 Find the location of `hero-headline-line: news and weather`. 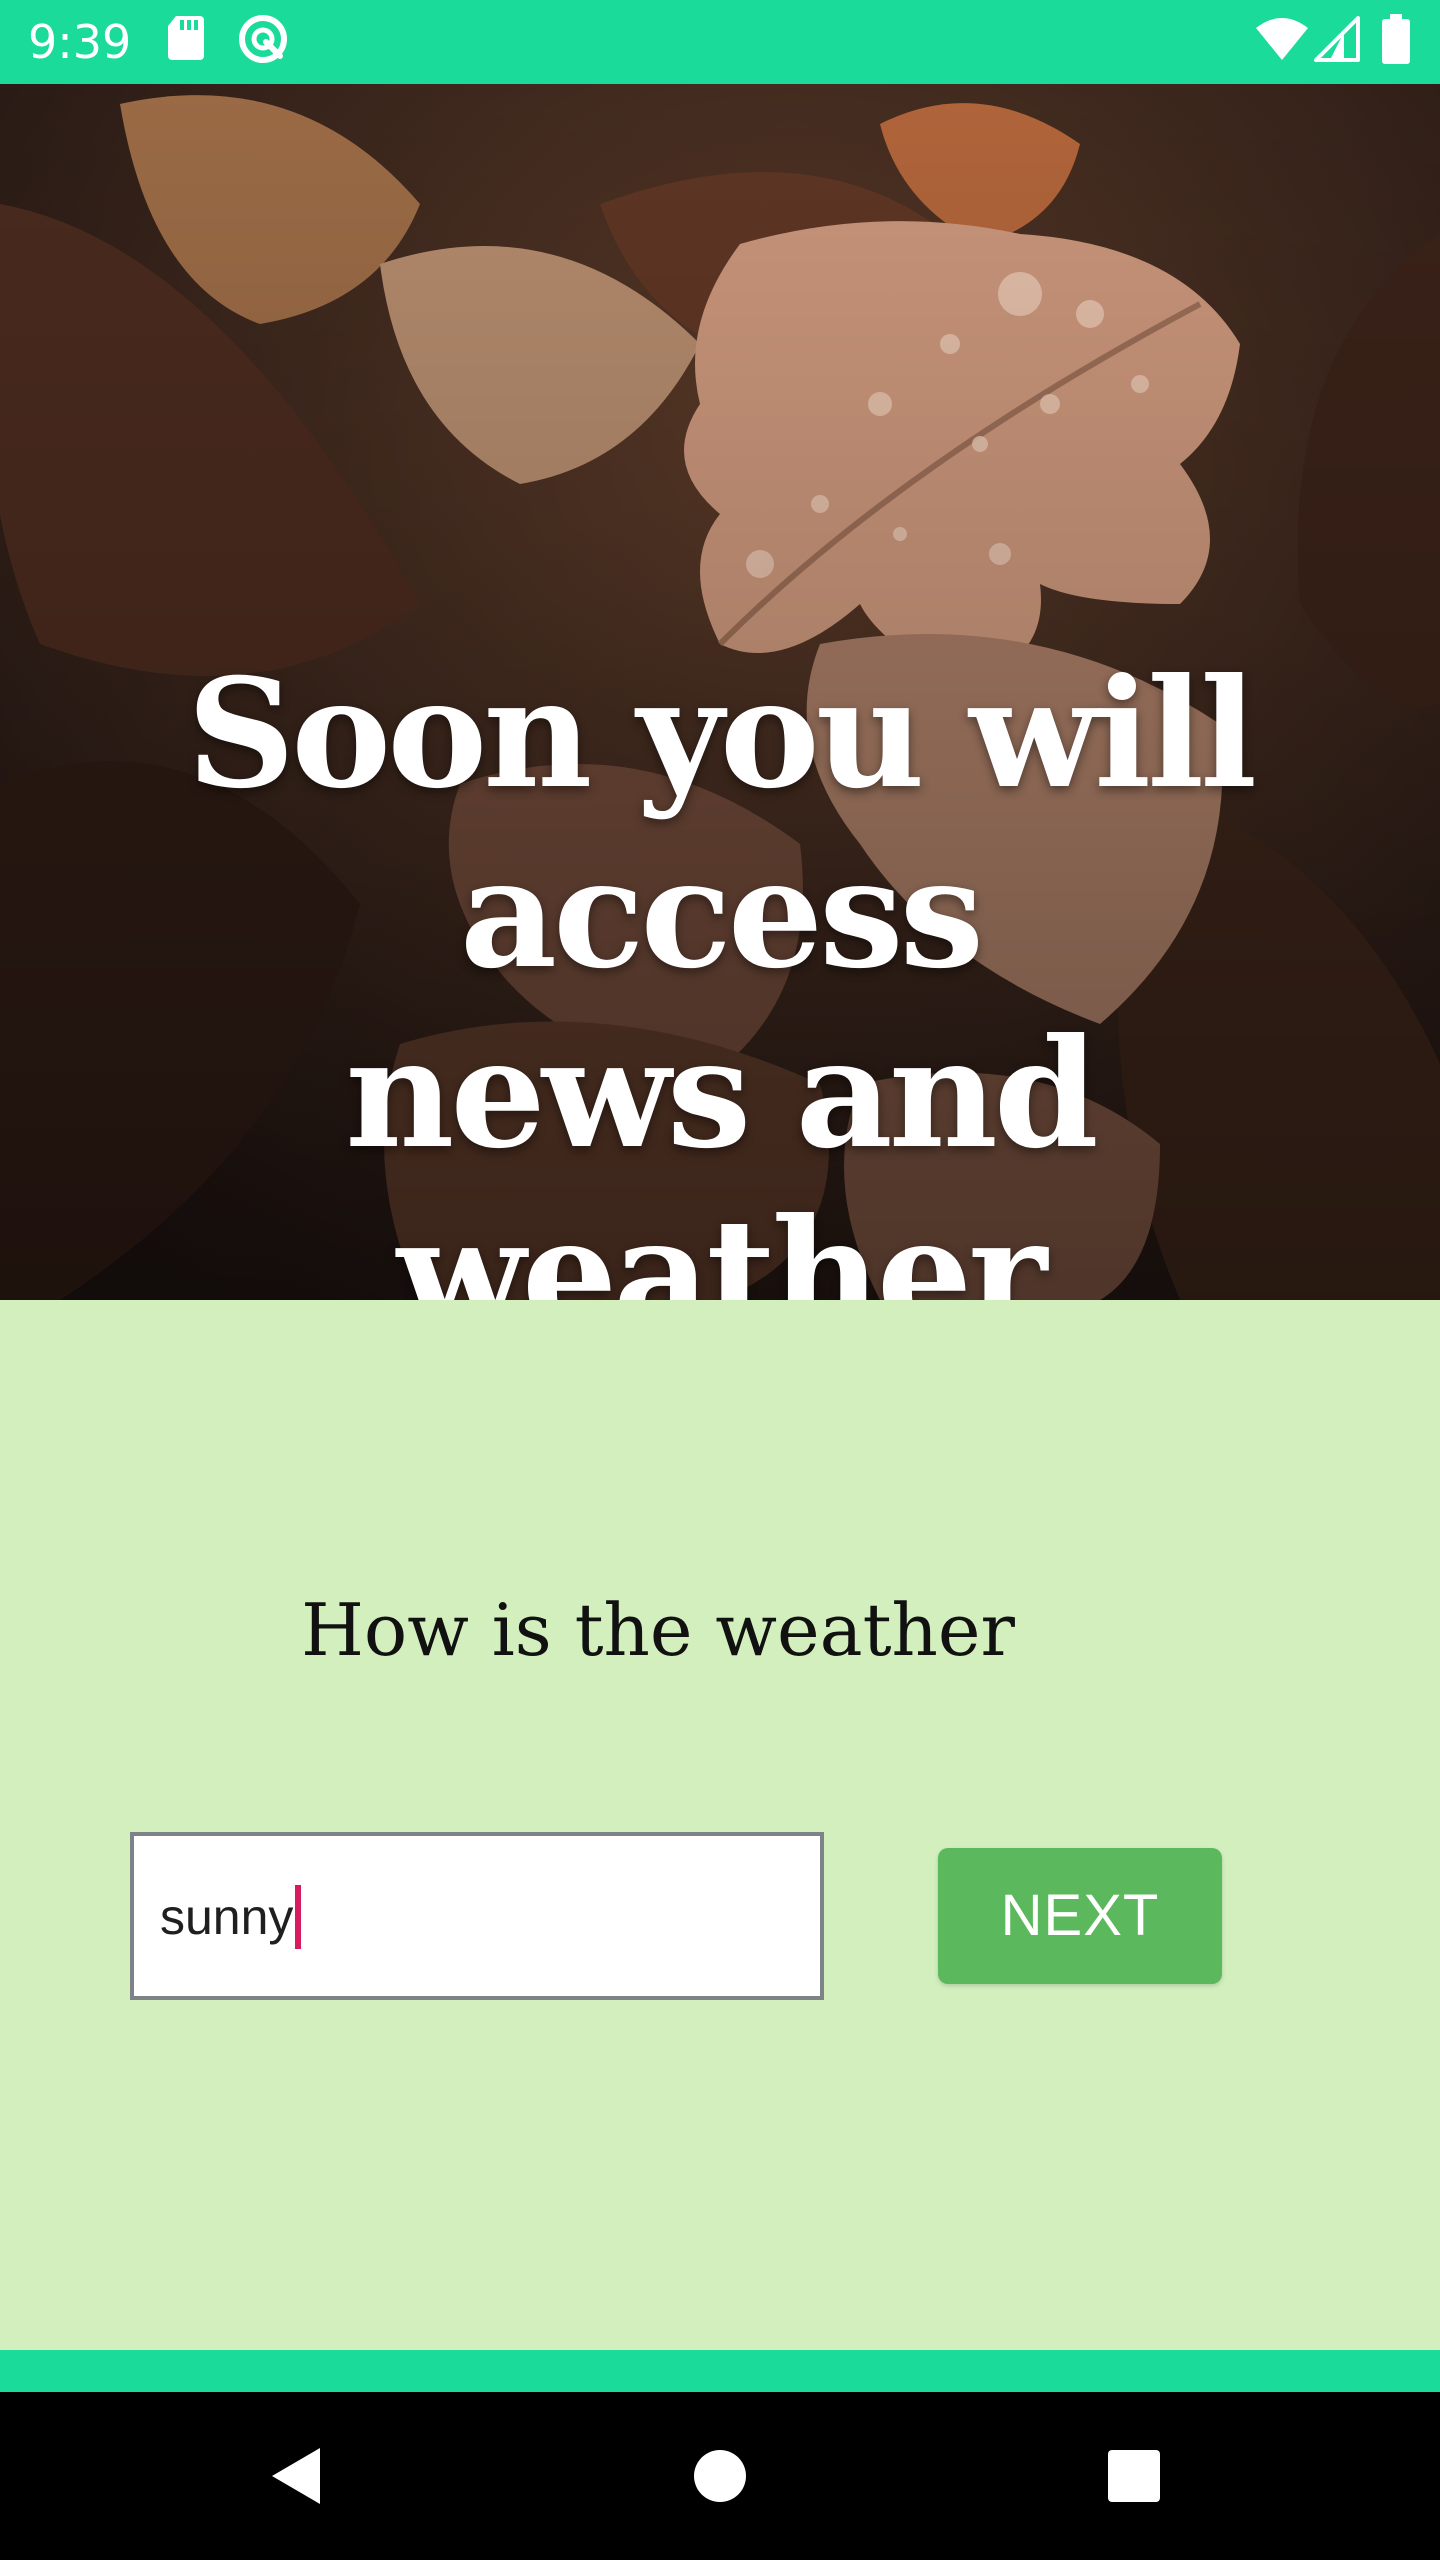

hero-headline-line: news and weather is located at coordinates (721, 1153).